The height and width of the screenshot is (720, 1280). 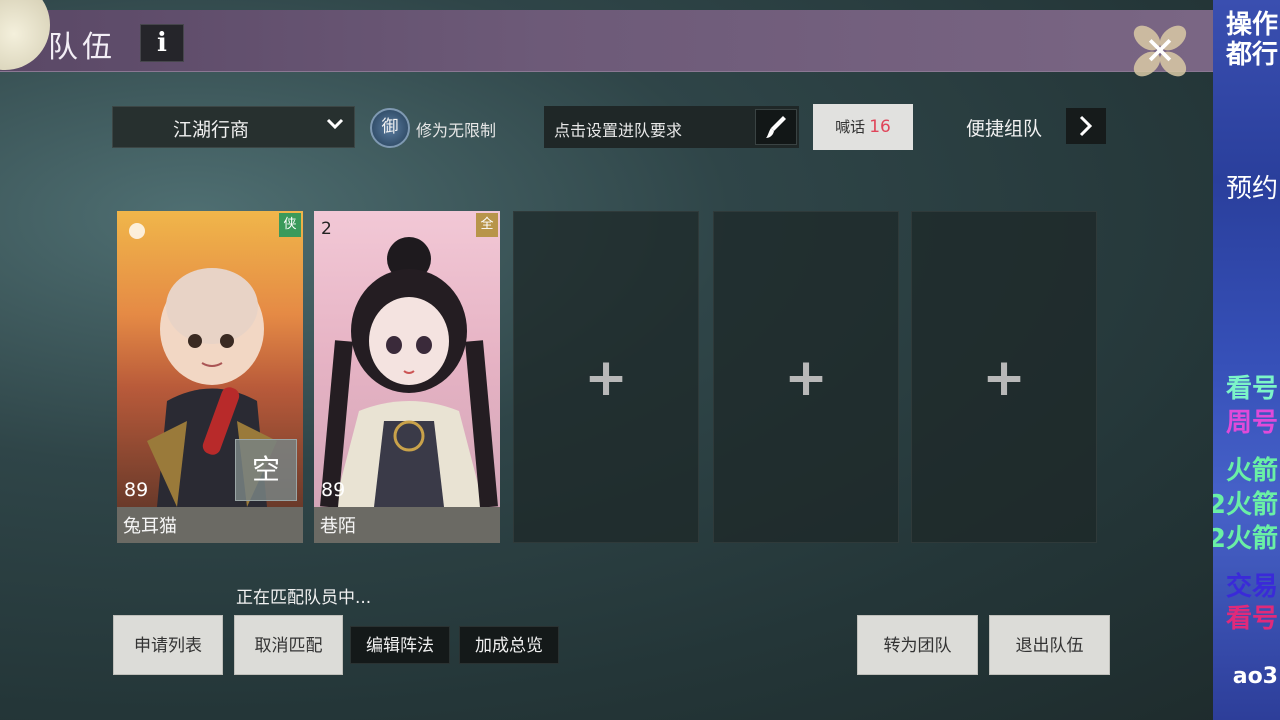 What do you see at coordinates (606, 41) in the screenshot?
I see `title-bar: 队伍 i ✕` at bounding box center [606, 41].